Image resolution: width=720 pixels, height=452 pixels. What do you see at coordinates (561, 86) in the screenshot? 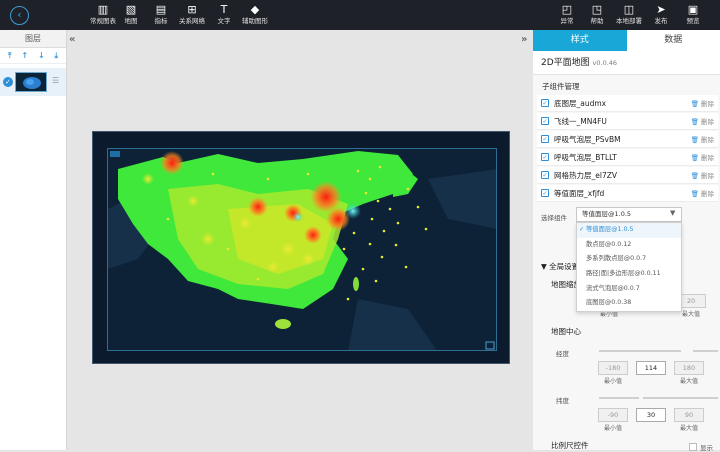
I see `sub-components-title: 子组件管理` at bounding box center [561, 86].